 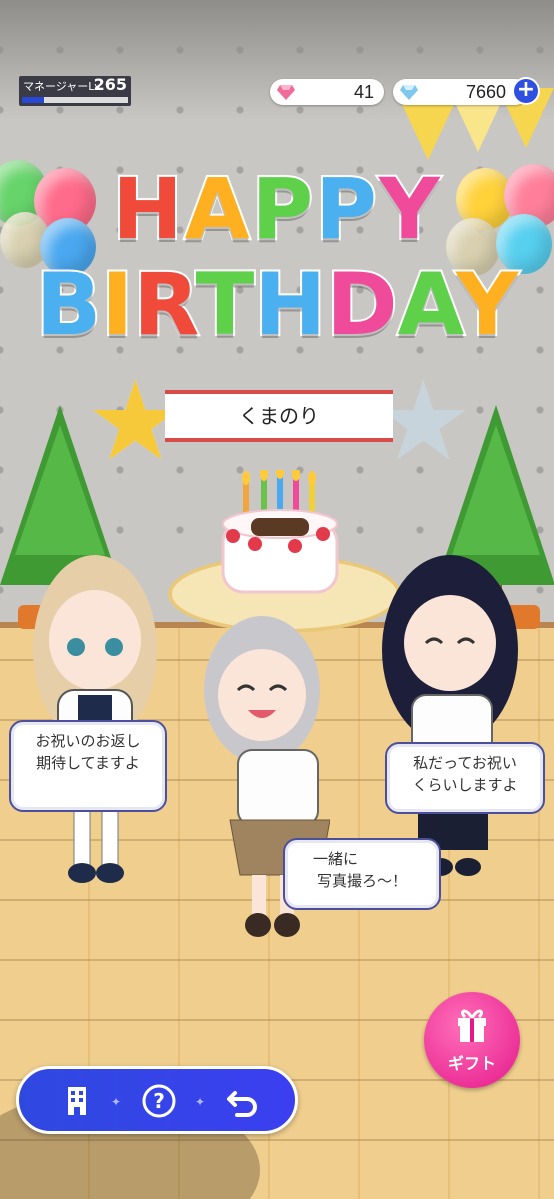 What do you see at coordinates (147, 209) in the screenshot?
I see `happy-letter: H` at bounding box center [147, 209].